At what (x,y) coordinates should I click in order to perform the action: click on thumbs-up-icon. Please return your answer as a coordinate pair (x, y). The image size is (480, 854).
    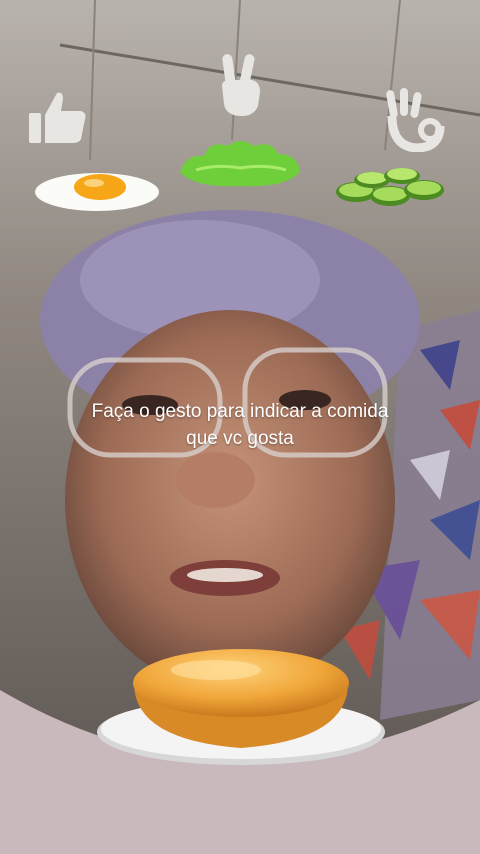
    Looking at the image, I should click on (57, 117).